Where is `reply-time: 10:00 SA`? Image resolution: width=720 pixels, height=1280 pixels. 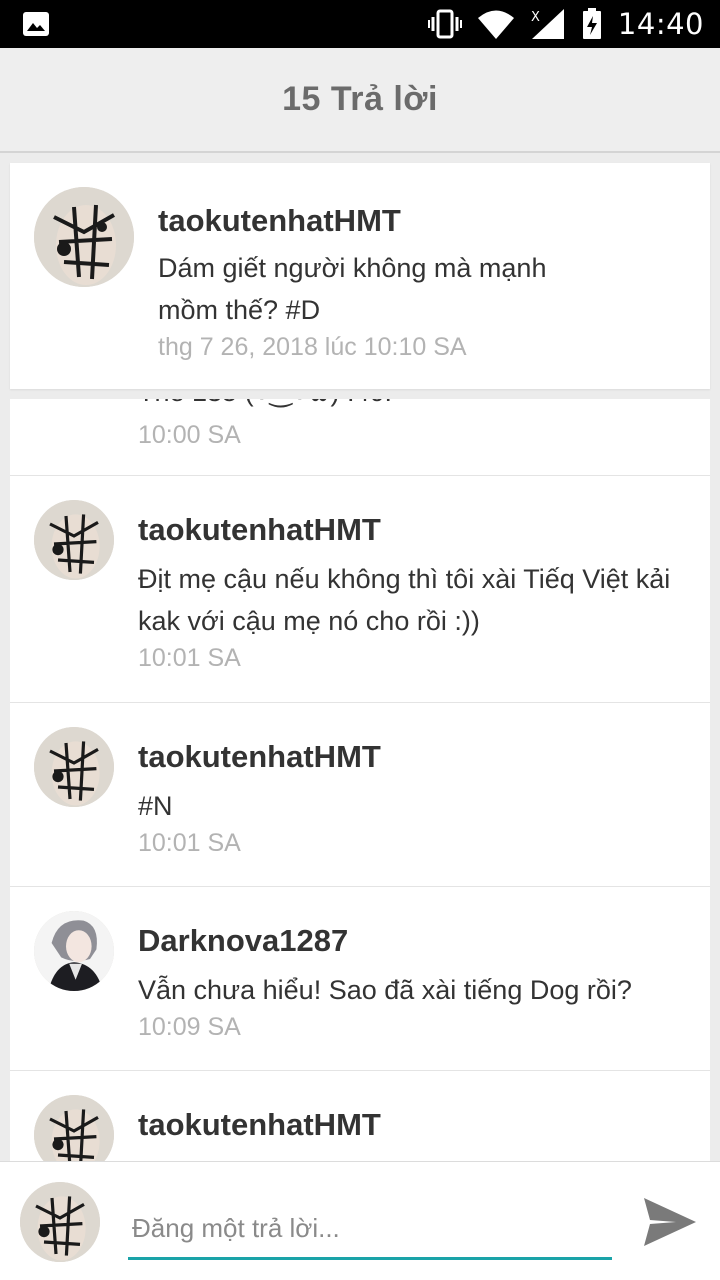
reply-time: 10:00 SA is located at coordinates (189, 435).